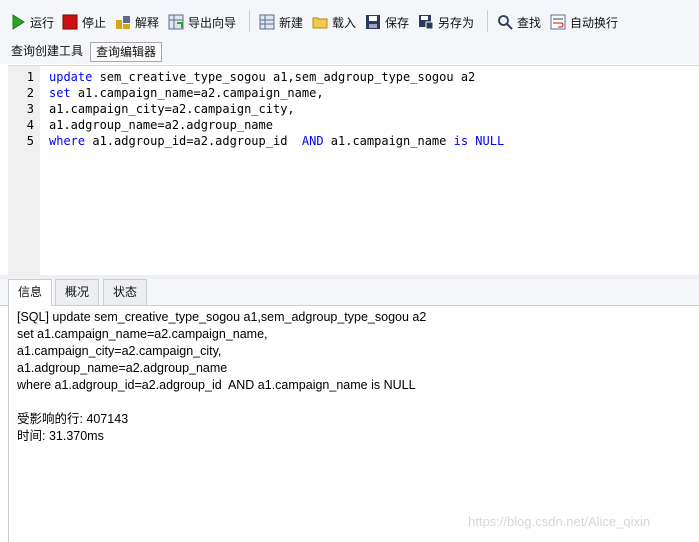  I want to click on result-tabs: 信息 概况 状态, so click(349, 292).